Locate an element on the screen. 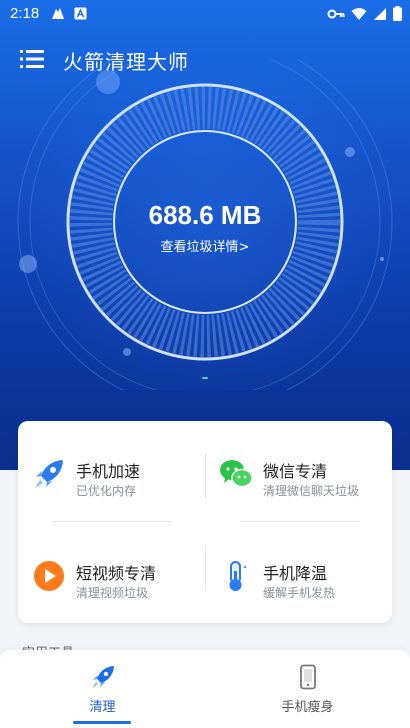  status-time: 2:18 is located at coordinates (25, 13).